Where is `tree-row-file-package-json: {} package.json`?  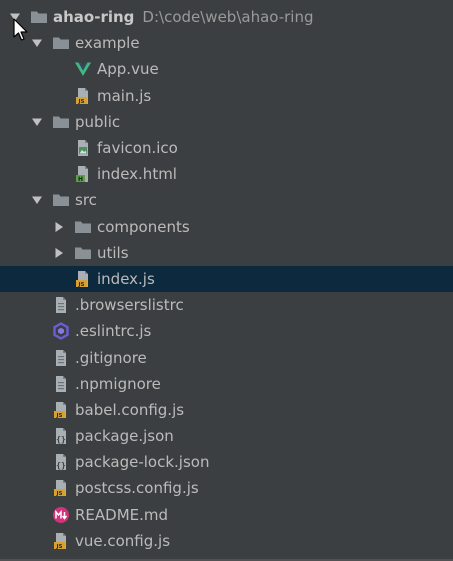
tree-row-file-package-json: {} package.json is located at coordinates (226, 436).